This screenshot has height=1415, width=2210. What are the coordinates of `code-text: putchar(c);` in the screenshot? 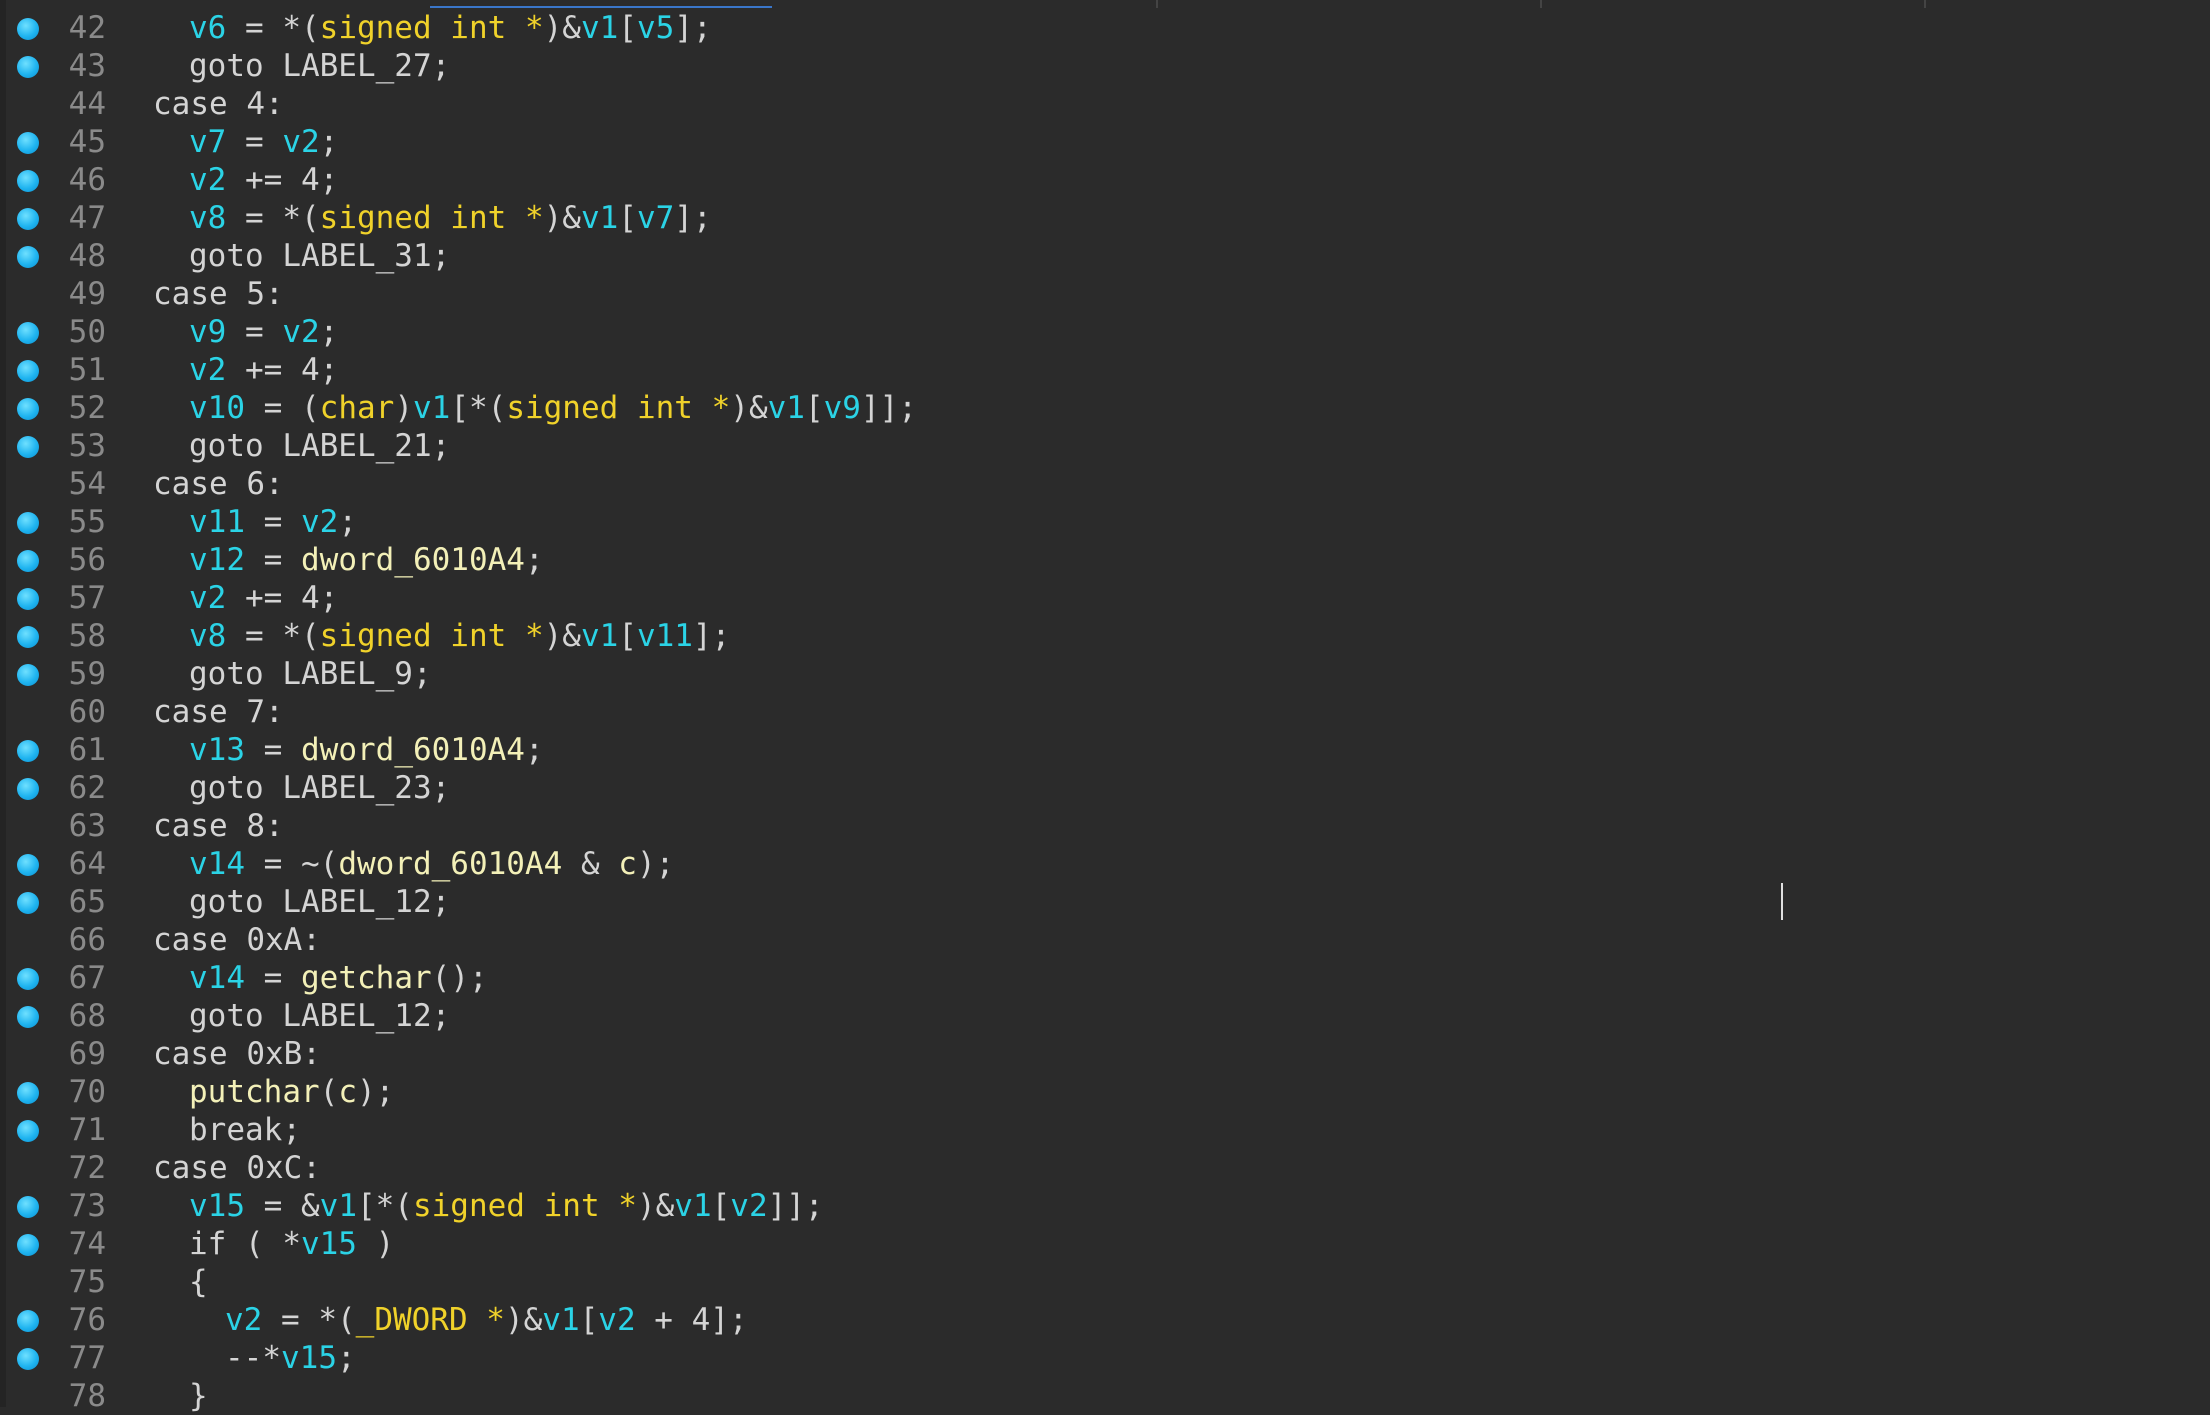 It's located at (291, 1092).